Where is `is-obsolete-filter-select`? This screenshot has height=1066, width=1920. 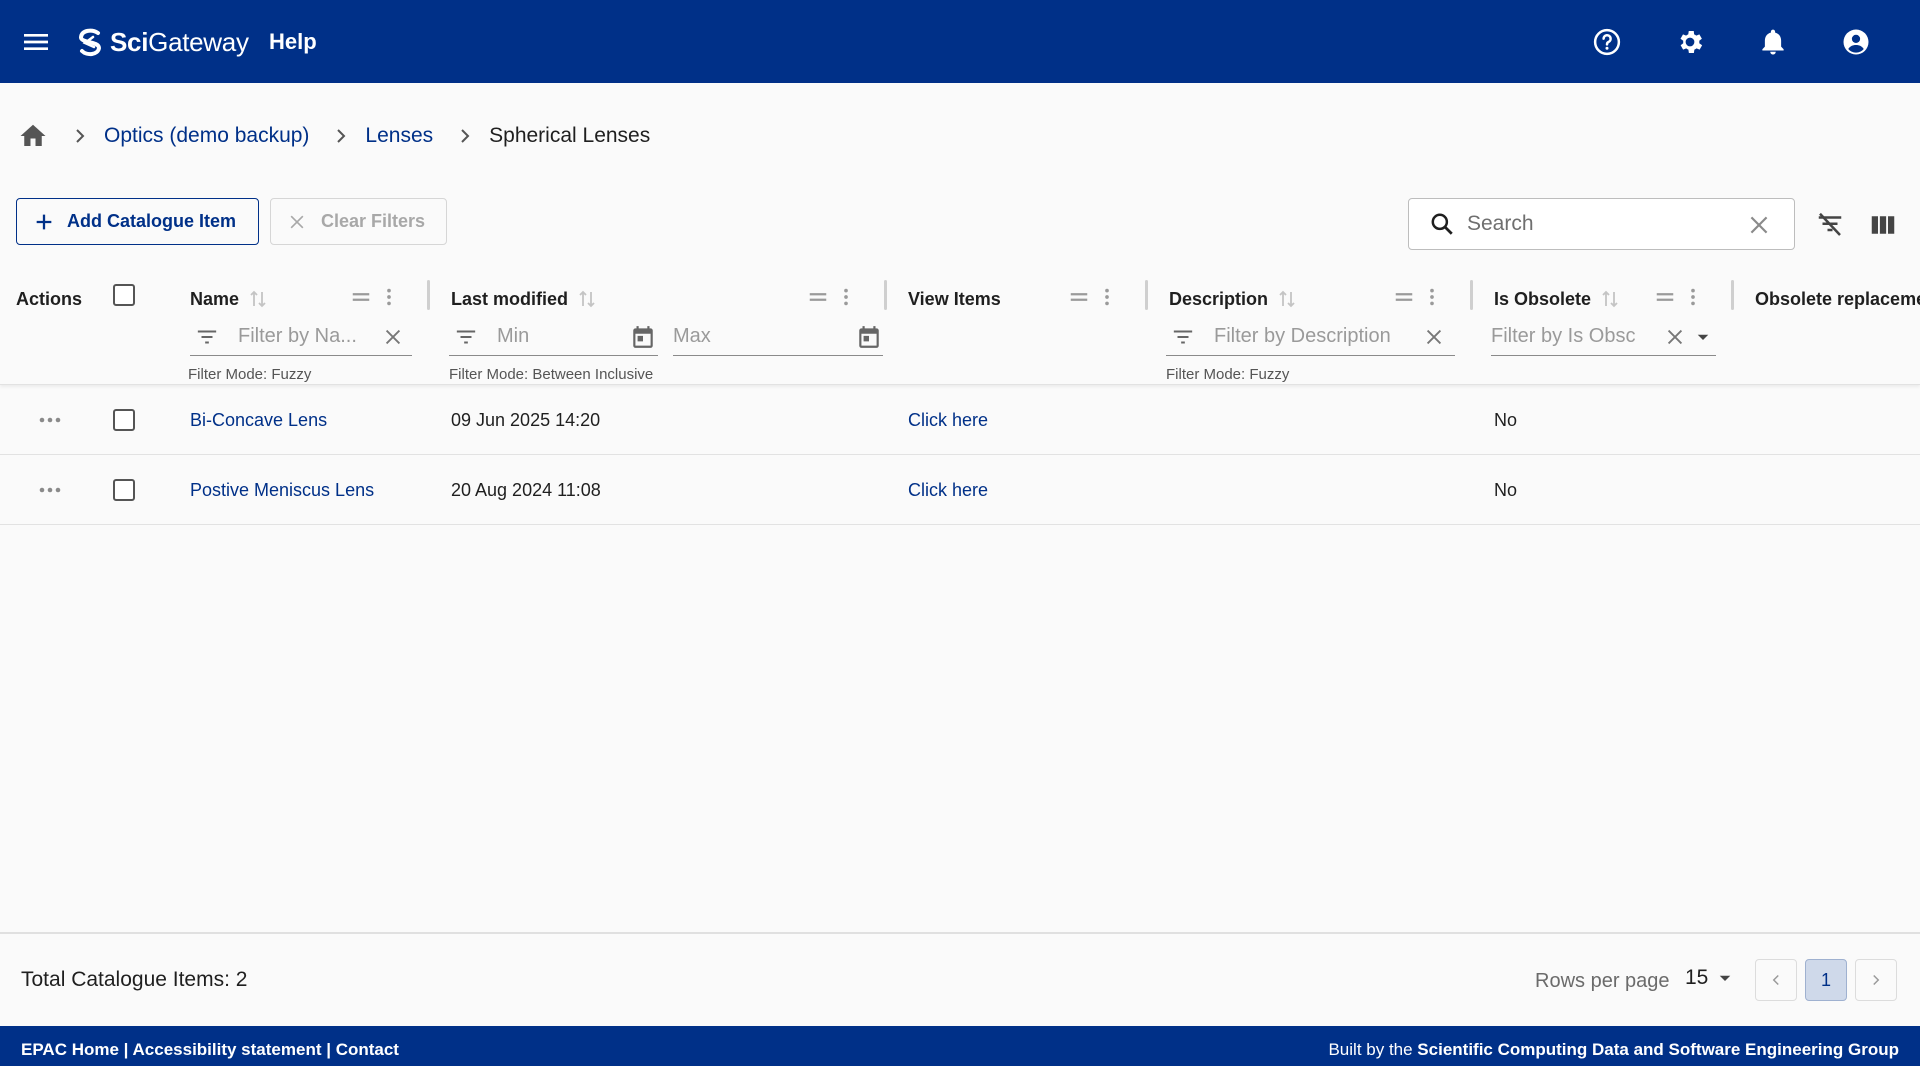 is-obsolete-filter-select is located at coordinates (1603, 337).